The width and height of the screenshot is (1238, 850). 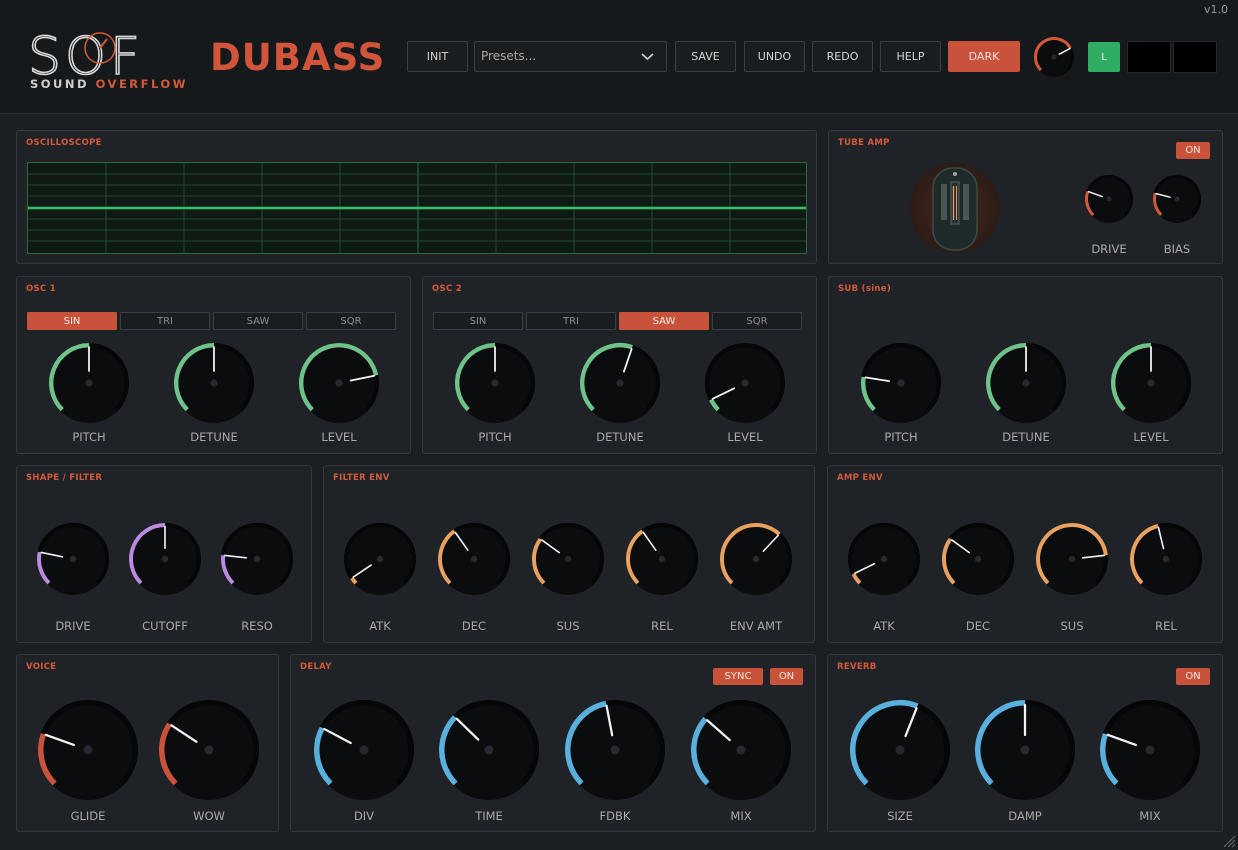 I want to click on delay-fdbk-knob, so click(x=615, y=750).